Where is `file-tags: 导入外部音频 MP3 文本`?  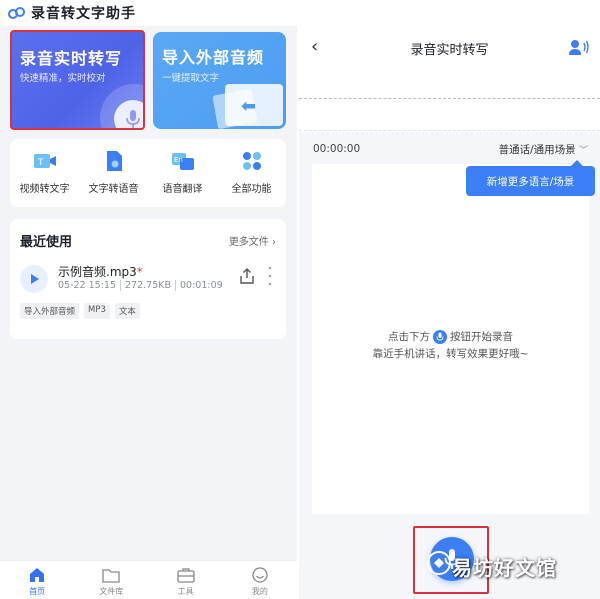
file-tags: 导入外部音频 MP3 文本 is located at coordinates (80, 311).